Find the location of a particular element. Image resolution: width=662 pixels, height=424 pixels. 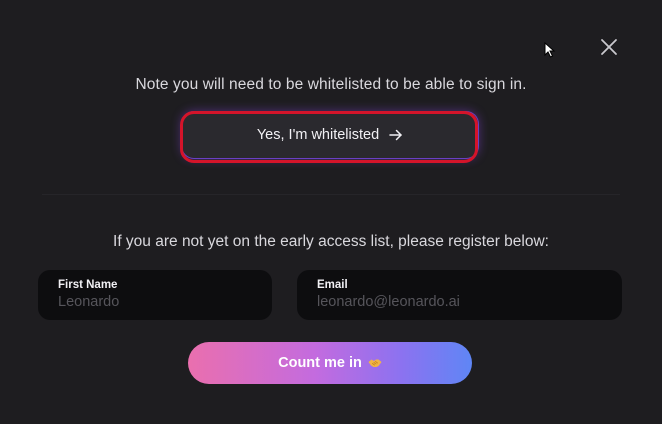

first-name-field: First Name is located at coordinates (155, 295).